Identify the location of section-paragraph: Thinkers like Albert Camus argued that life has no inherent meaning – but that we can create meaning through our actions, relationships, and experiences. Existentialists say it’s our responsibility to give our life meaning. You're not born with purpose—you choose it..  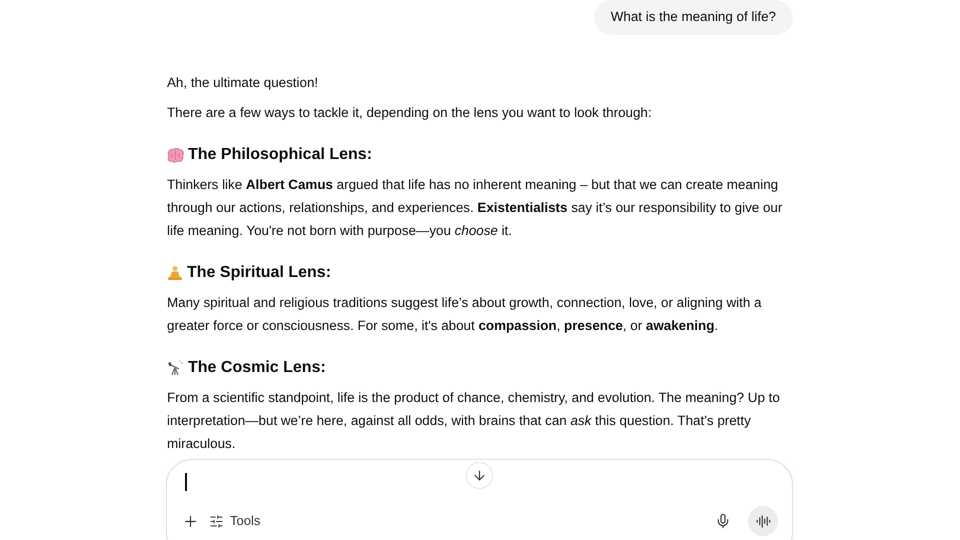
(475, 208).